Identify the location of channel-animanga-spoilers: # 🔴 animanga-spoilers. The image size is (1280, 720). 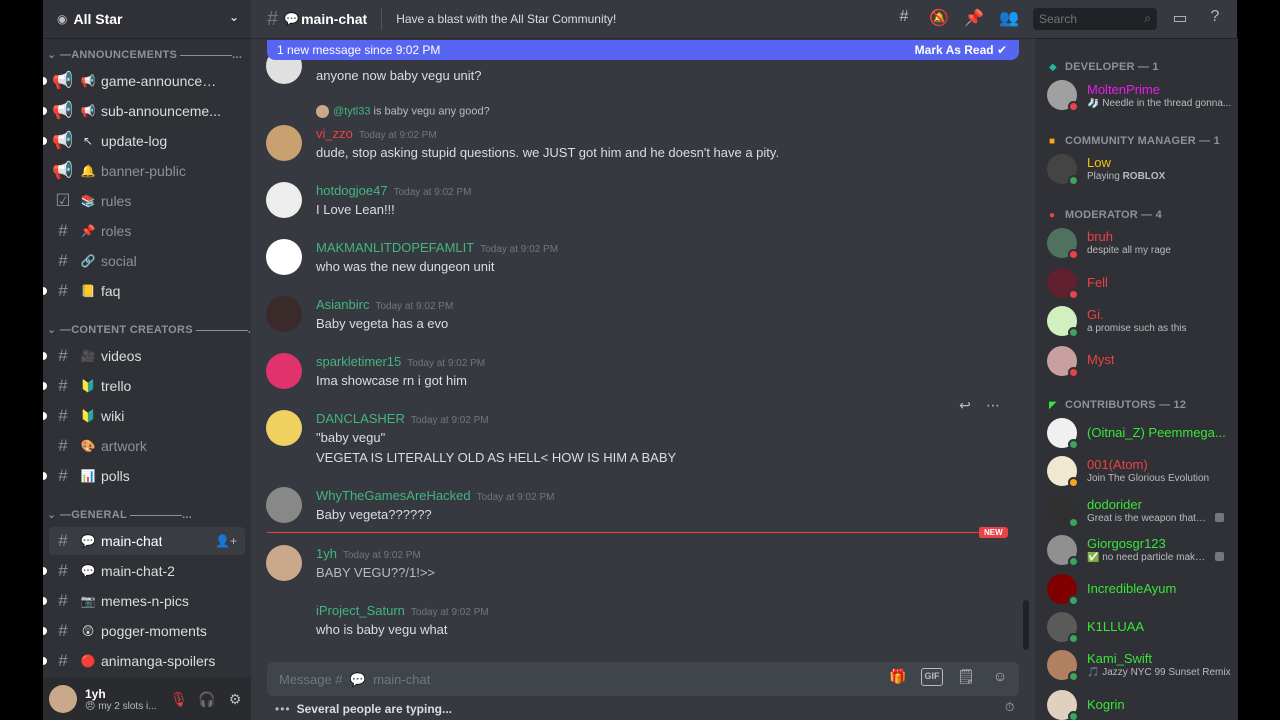
(144, 661).